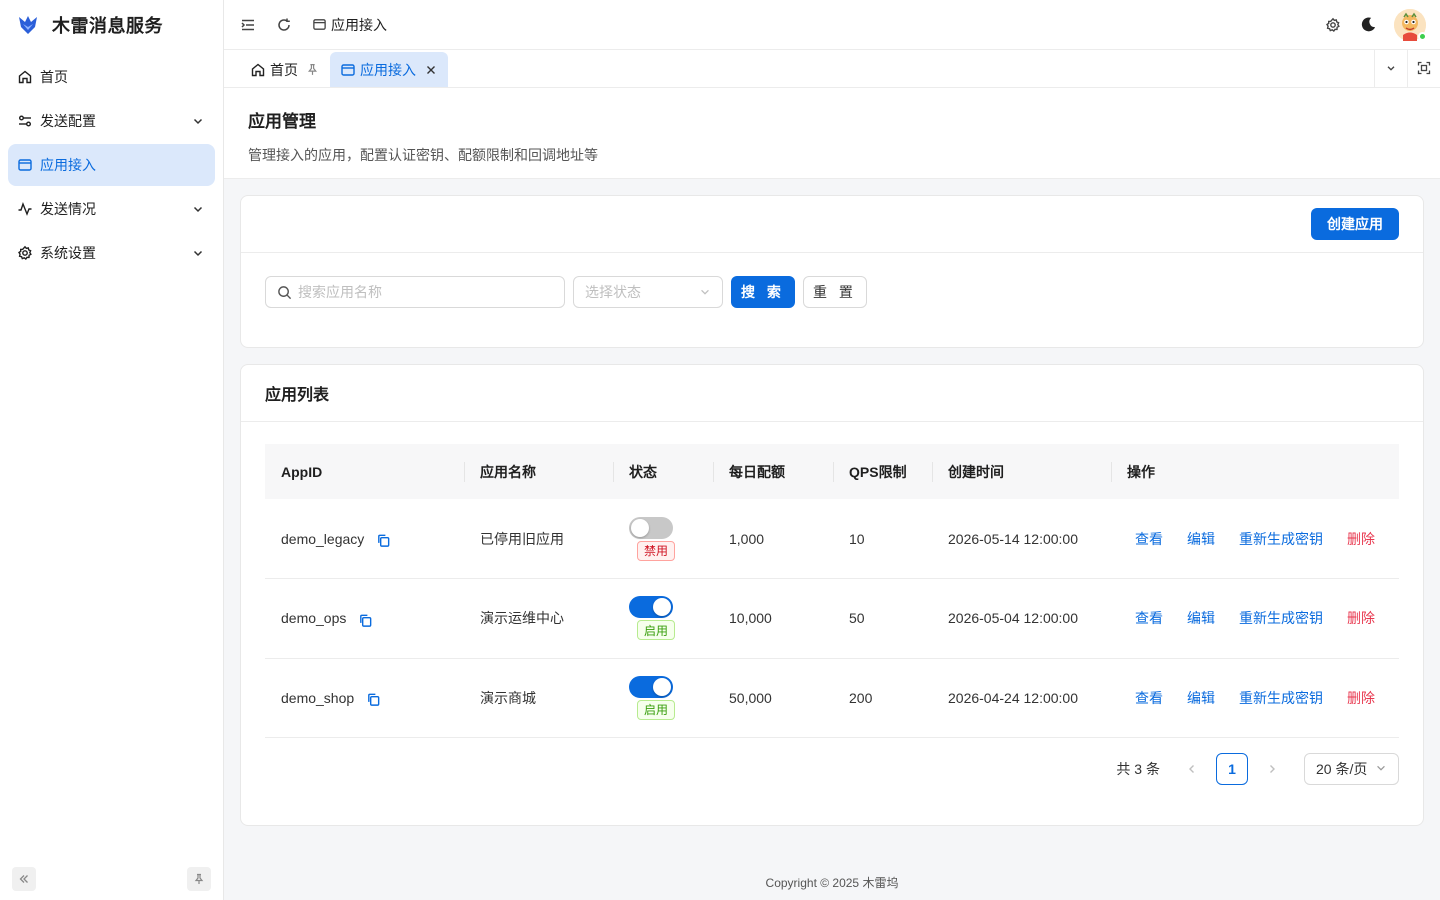  Describe the element at coordinates (25, 121) in the screenshot. I see `sliders-icon` at that location.